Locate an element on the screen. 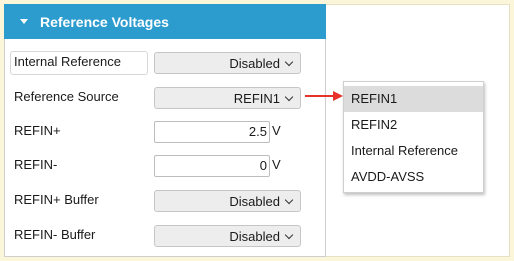 Image resolution: width=514 pixels, height=261 pixels. reference-source-label: Reference Source is located at coordinates (66, 96).